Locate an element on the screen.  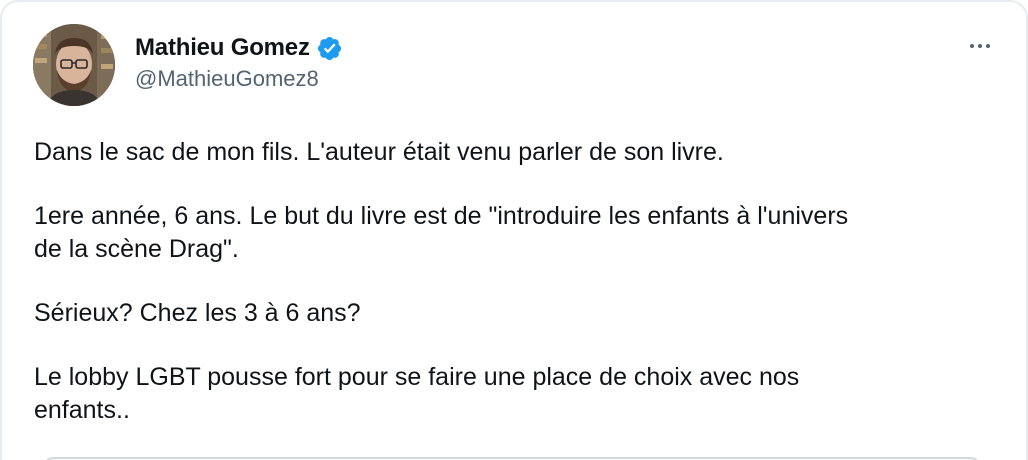
avatar-photo is located at coordinates (74, 65).